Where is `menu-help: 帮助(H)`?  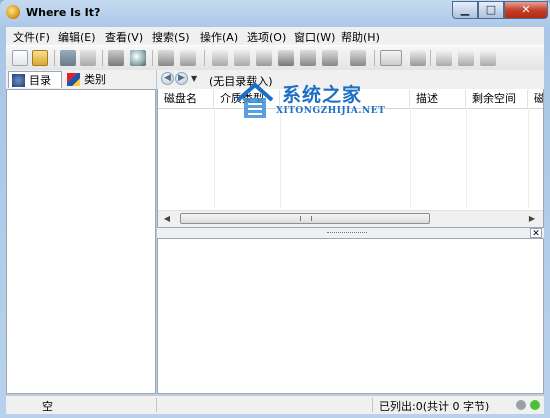 menu-help: 帮助(H) is located at coordinates (360, 37).